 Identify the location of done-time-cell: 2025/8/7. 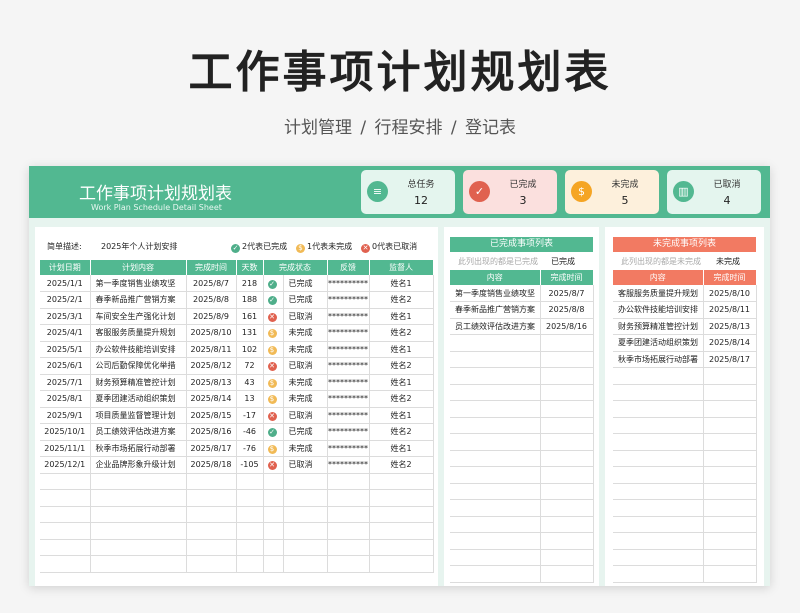
(211, 283).